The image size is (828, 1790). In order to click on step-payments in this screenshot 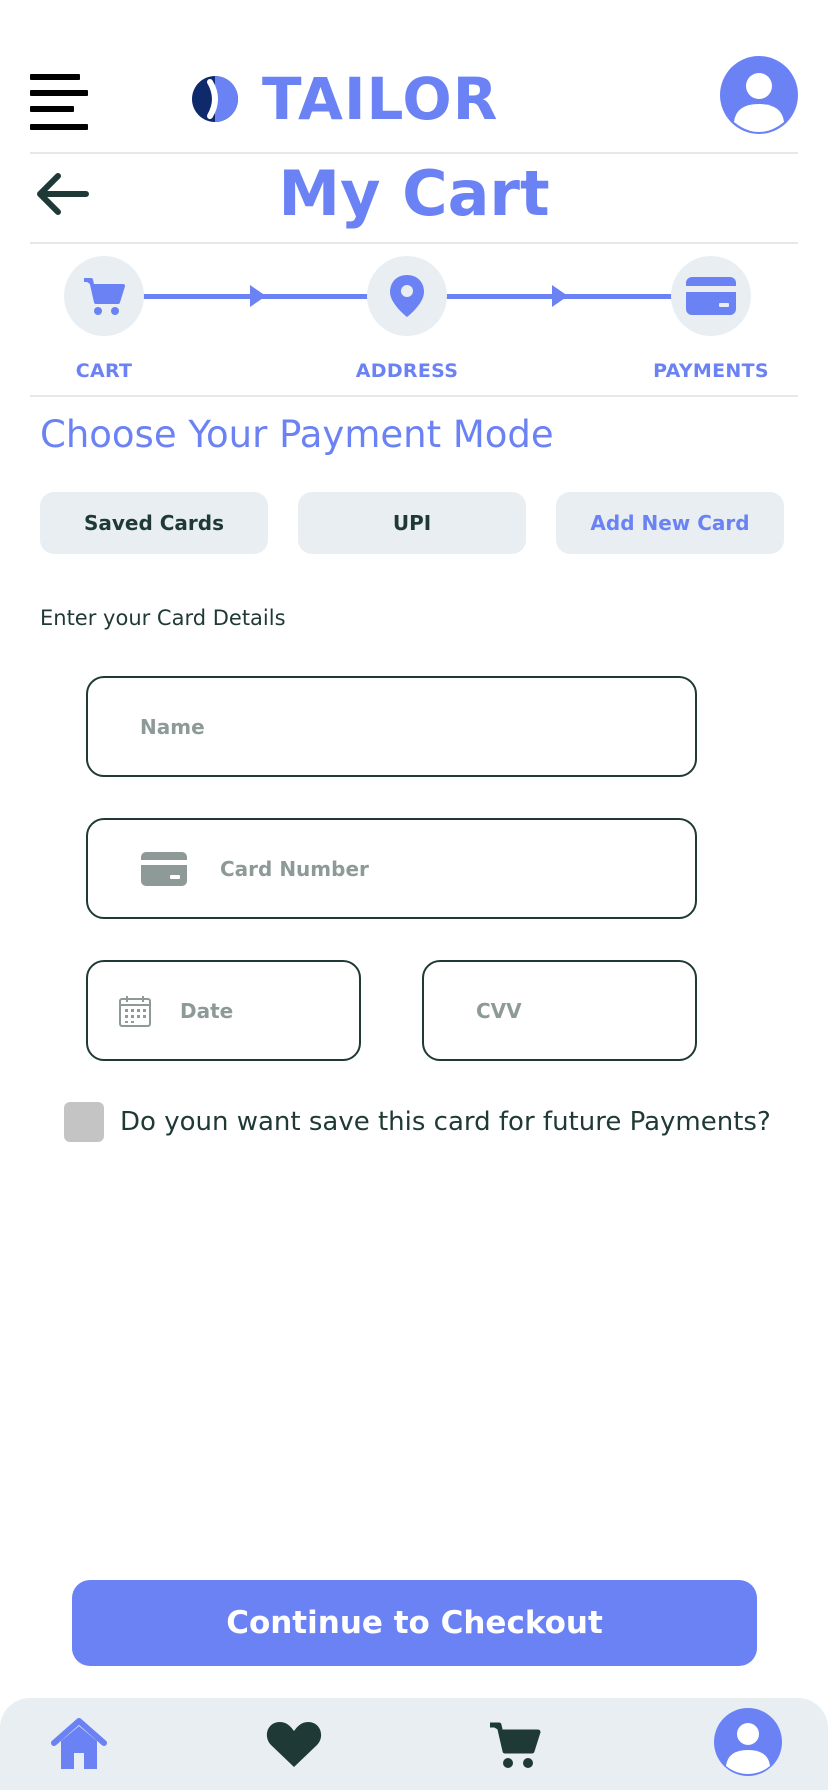, I will do `click(711, 296)`.